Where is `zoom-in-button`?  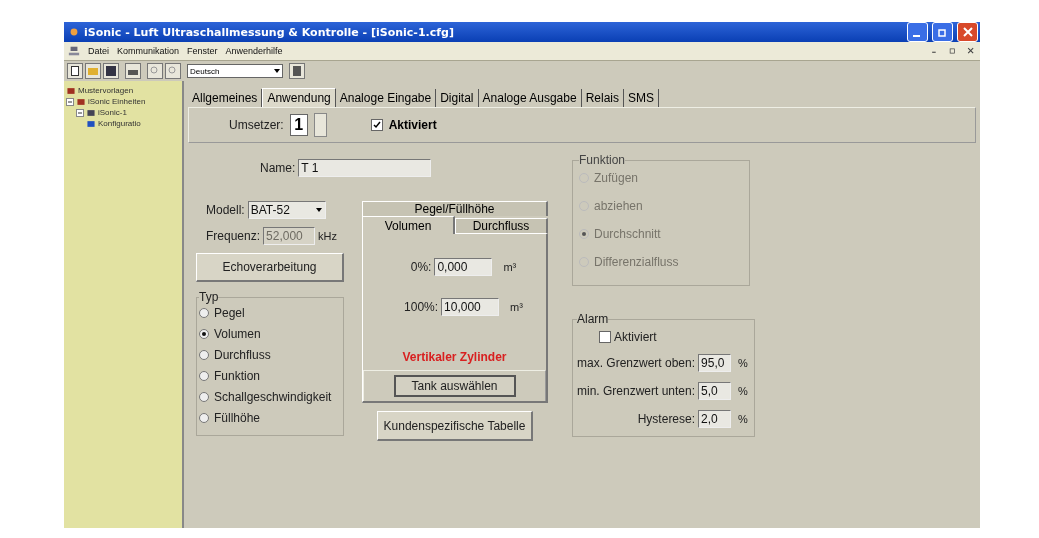 zoom-in-button is located at coordinates (155, 71).